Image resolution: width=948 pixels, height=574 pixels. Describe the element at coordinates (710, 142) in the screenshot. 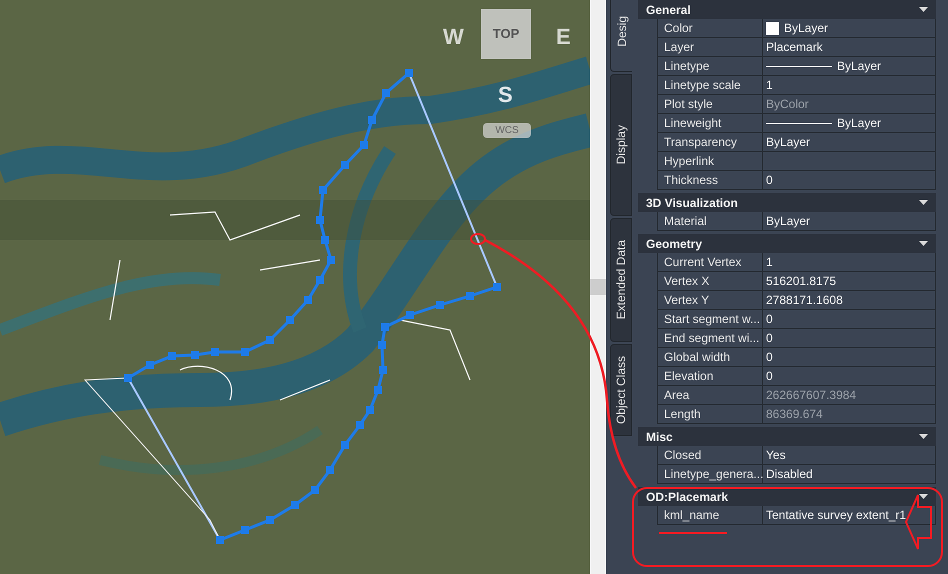

I see `property-label: Transparency` at that location.